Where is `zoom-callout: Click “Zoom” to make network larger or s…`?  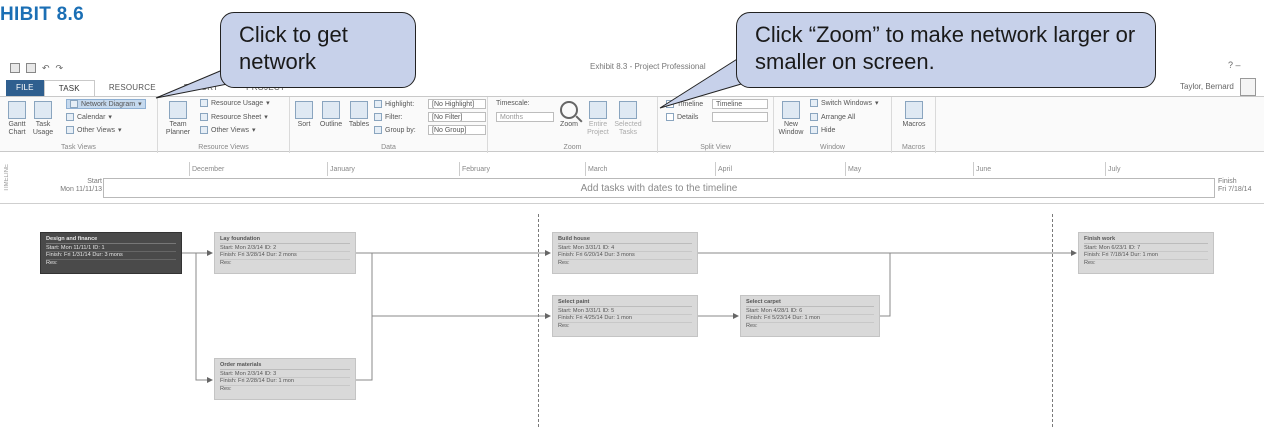 zoom-callout: Click “Zoom” to make network larger or s… is located at coordinates (946, 50).